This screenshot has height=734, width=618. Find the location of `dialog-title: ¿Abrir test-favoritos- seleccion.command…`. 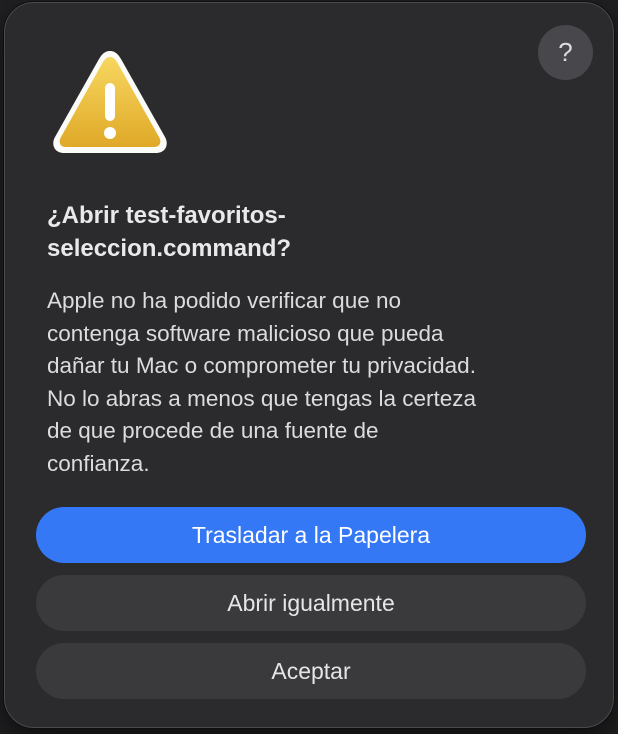

dialog-title: ¿Abrir test-favoritos- seleccion.command… is located at coordinates (169, 232).